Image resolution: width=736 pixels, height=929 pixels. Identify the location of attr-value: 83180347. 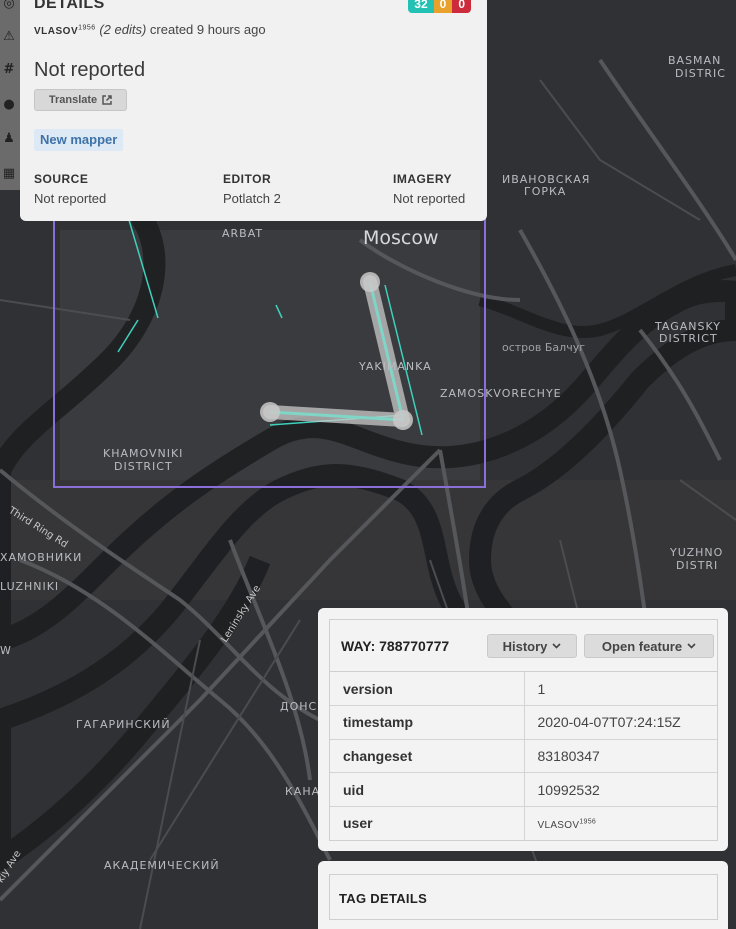
(620, 756).